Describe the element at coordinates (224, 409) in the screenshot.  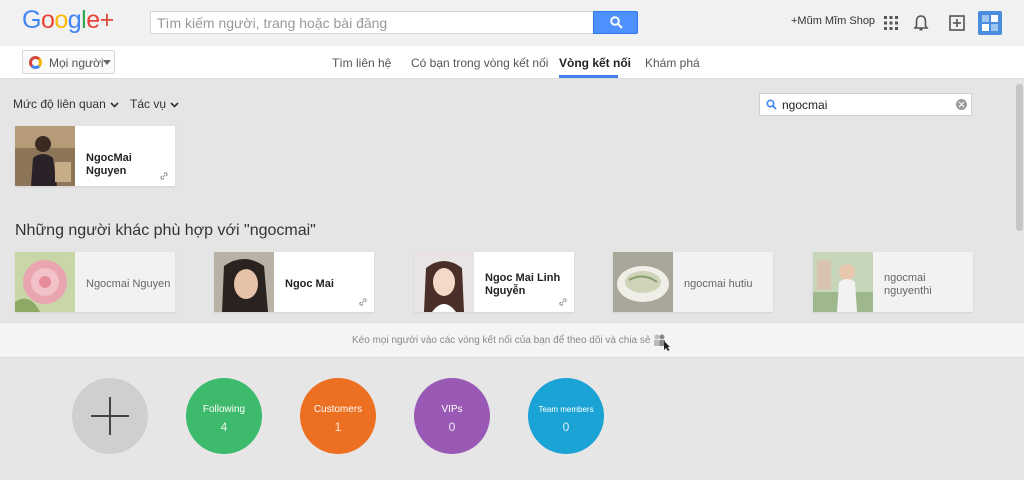
I see `circle-label: Following` at that location.